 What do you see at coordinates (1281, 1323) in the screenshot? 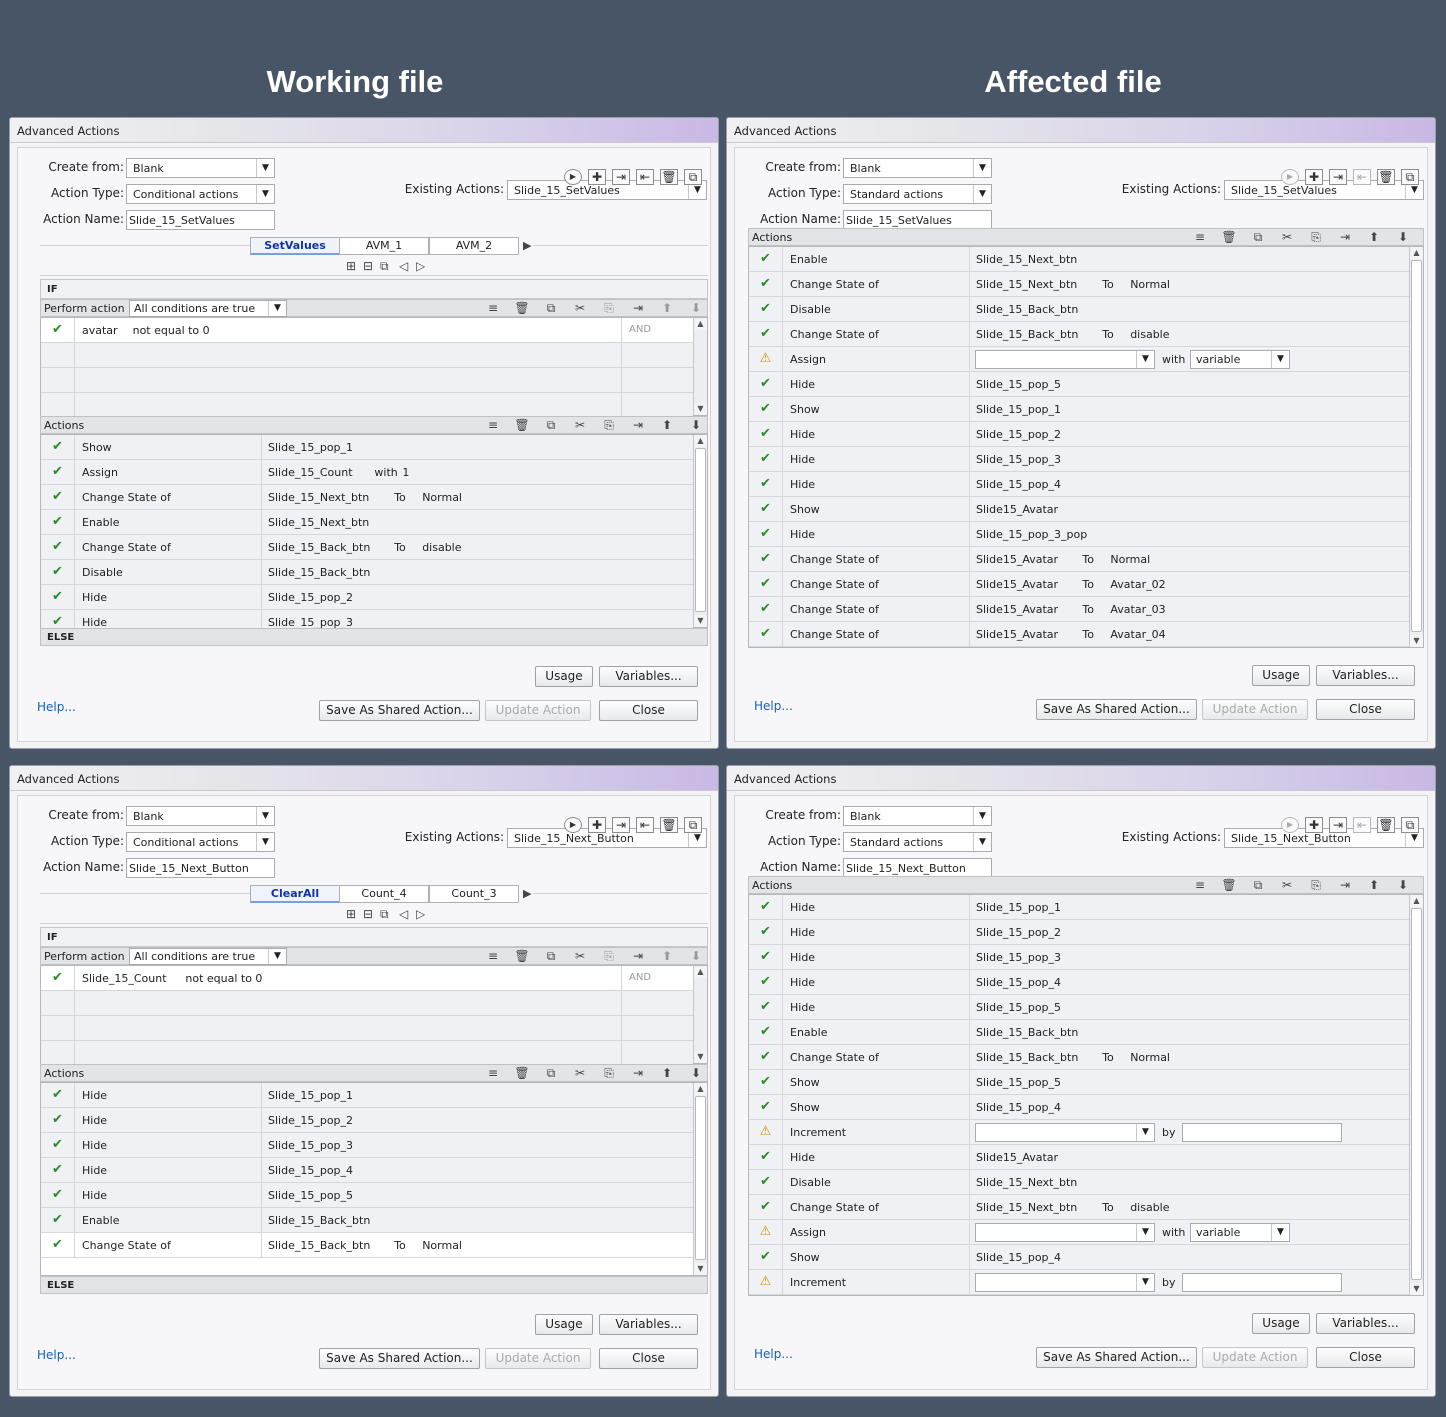
I see `usage-button: Usage` at bounding box center [1281, 1323].